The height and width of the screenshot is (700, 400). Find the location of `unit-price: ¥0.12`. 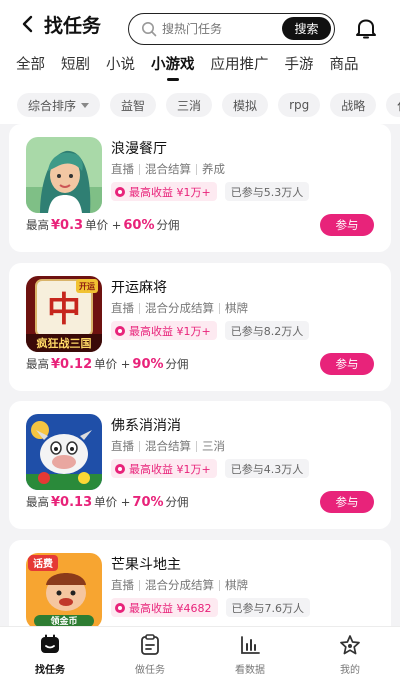

unit-price: ¥0.12 is located at coordinates (72, 364).